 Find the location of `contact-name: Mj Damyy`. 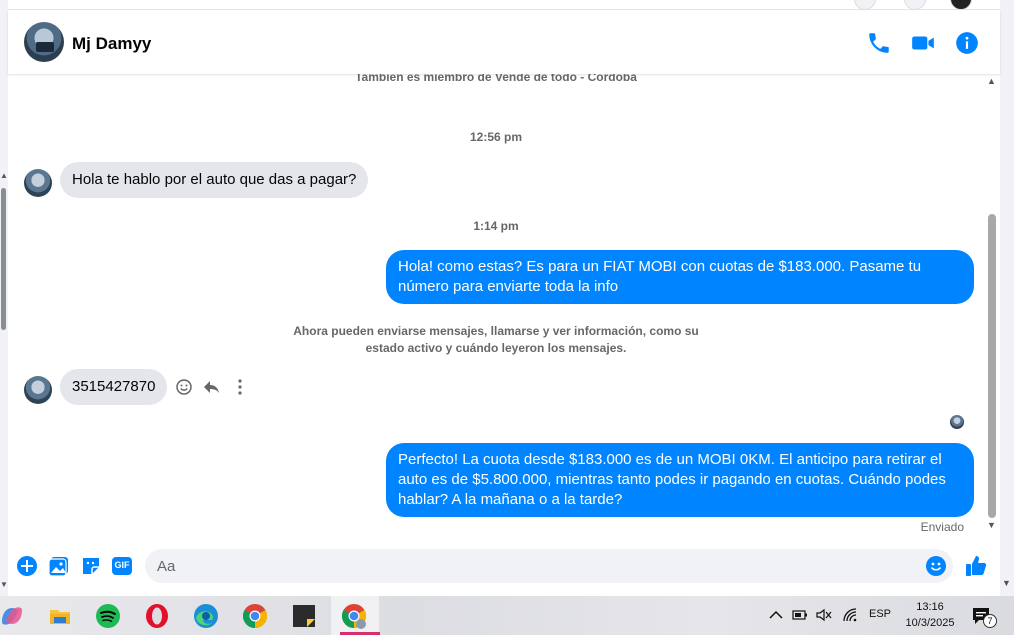

contact-name: Mj Damyy is located at coordinates (111, 44).